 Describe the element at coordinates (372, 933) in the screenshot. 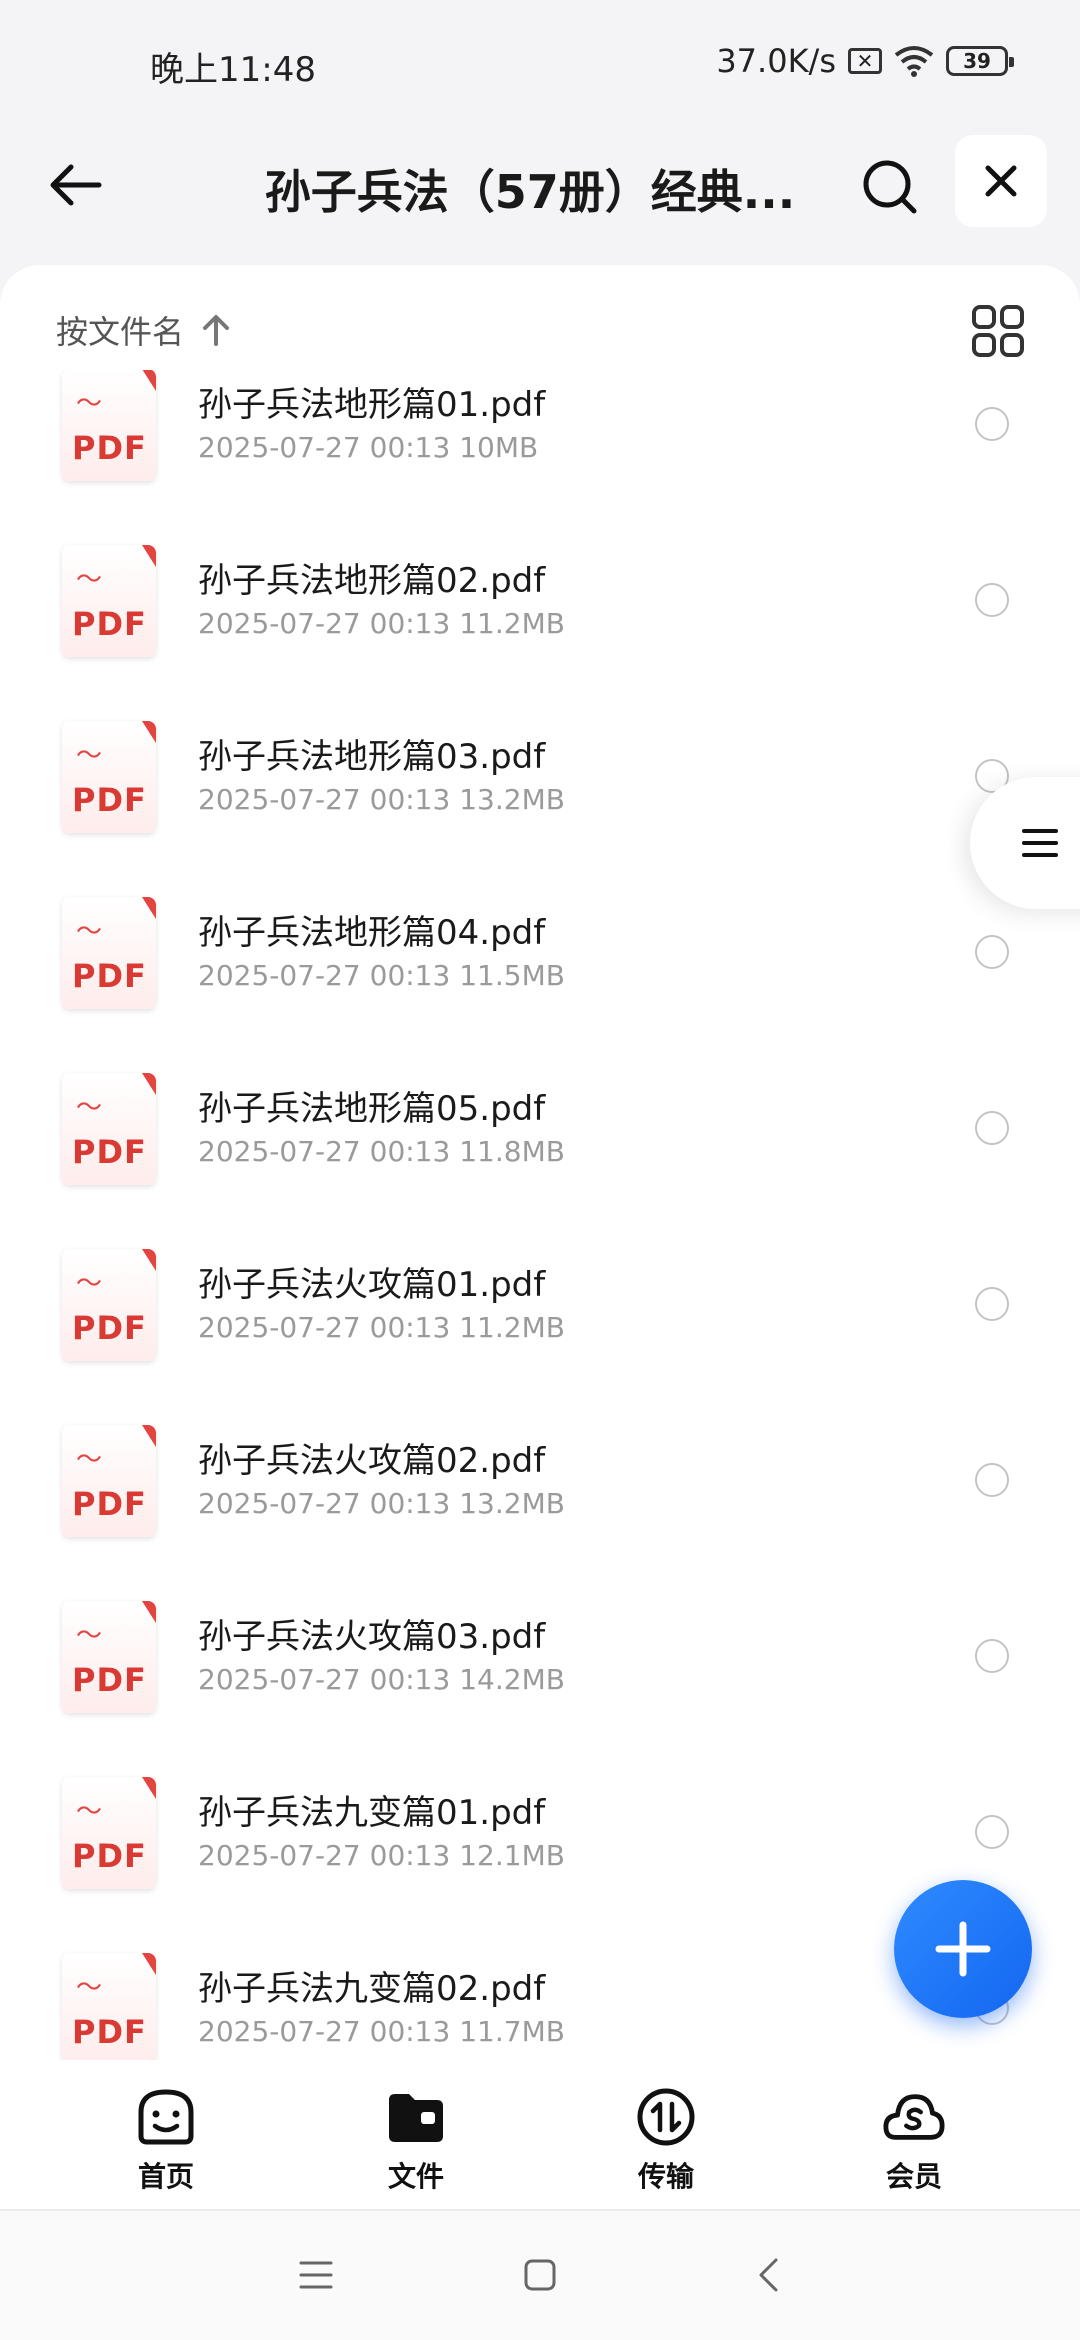

I see `file-name: 孙子兵法地形篇04.pdf` at that location.